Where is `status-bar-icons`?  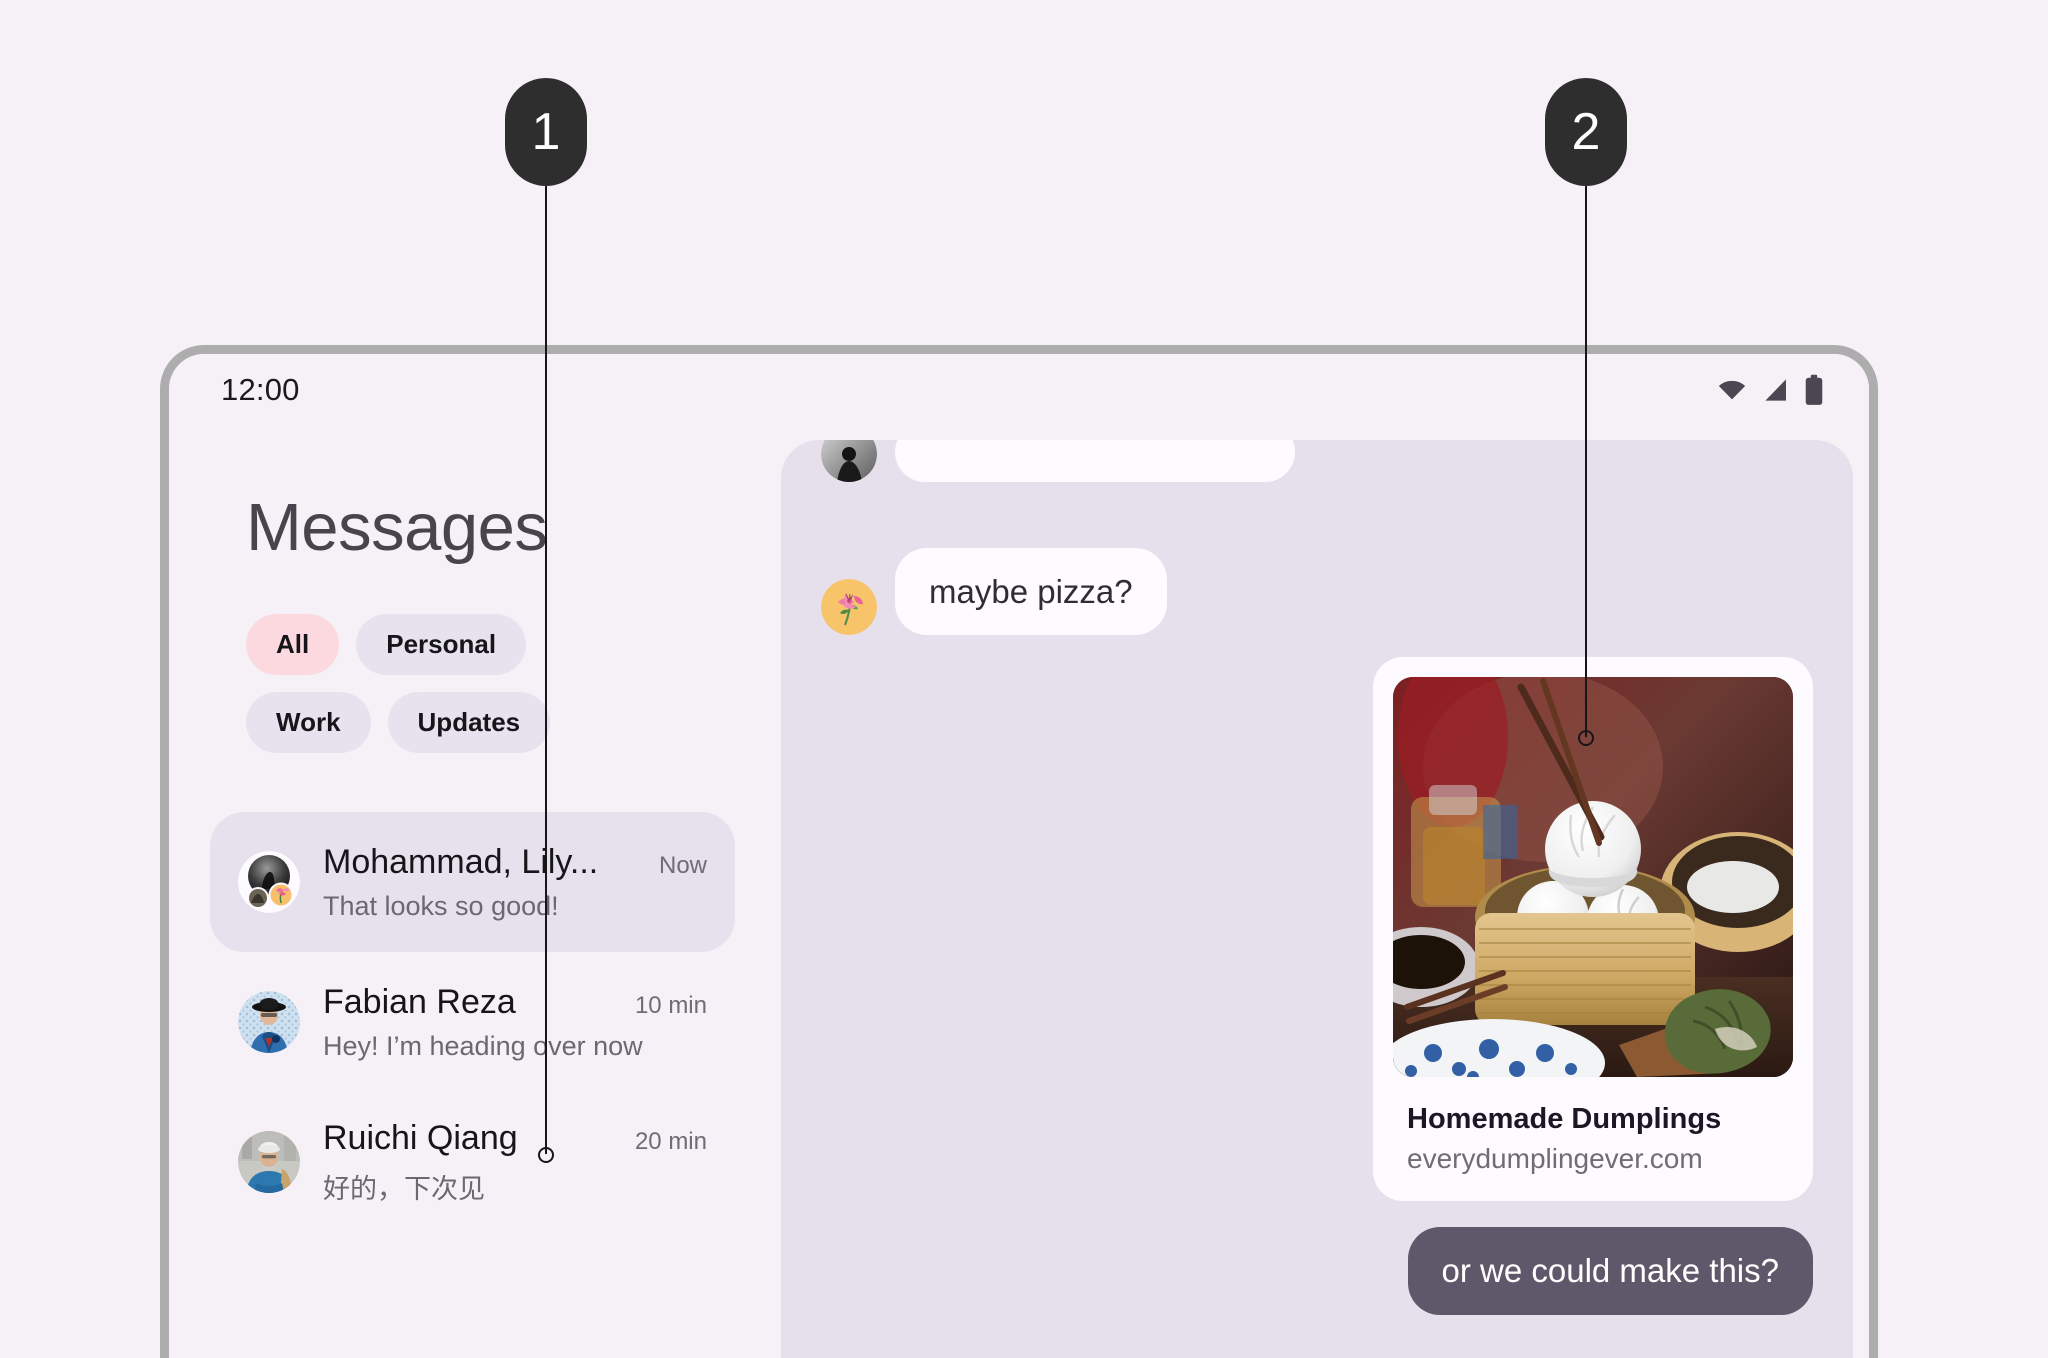
status-bar-icons is located at coordinates (1770, 390).